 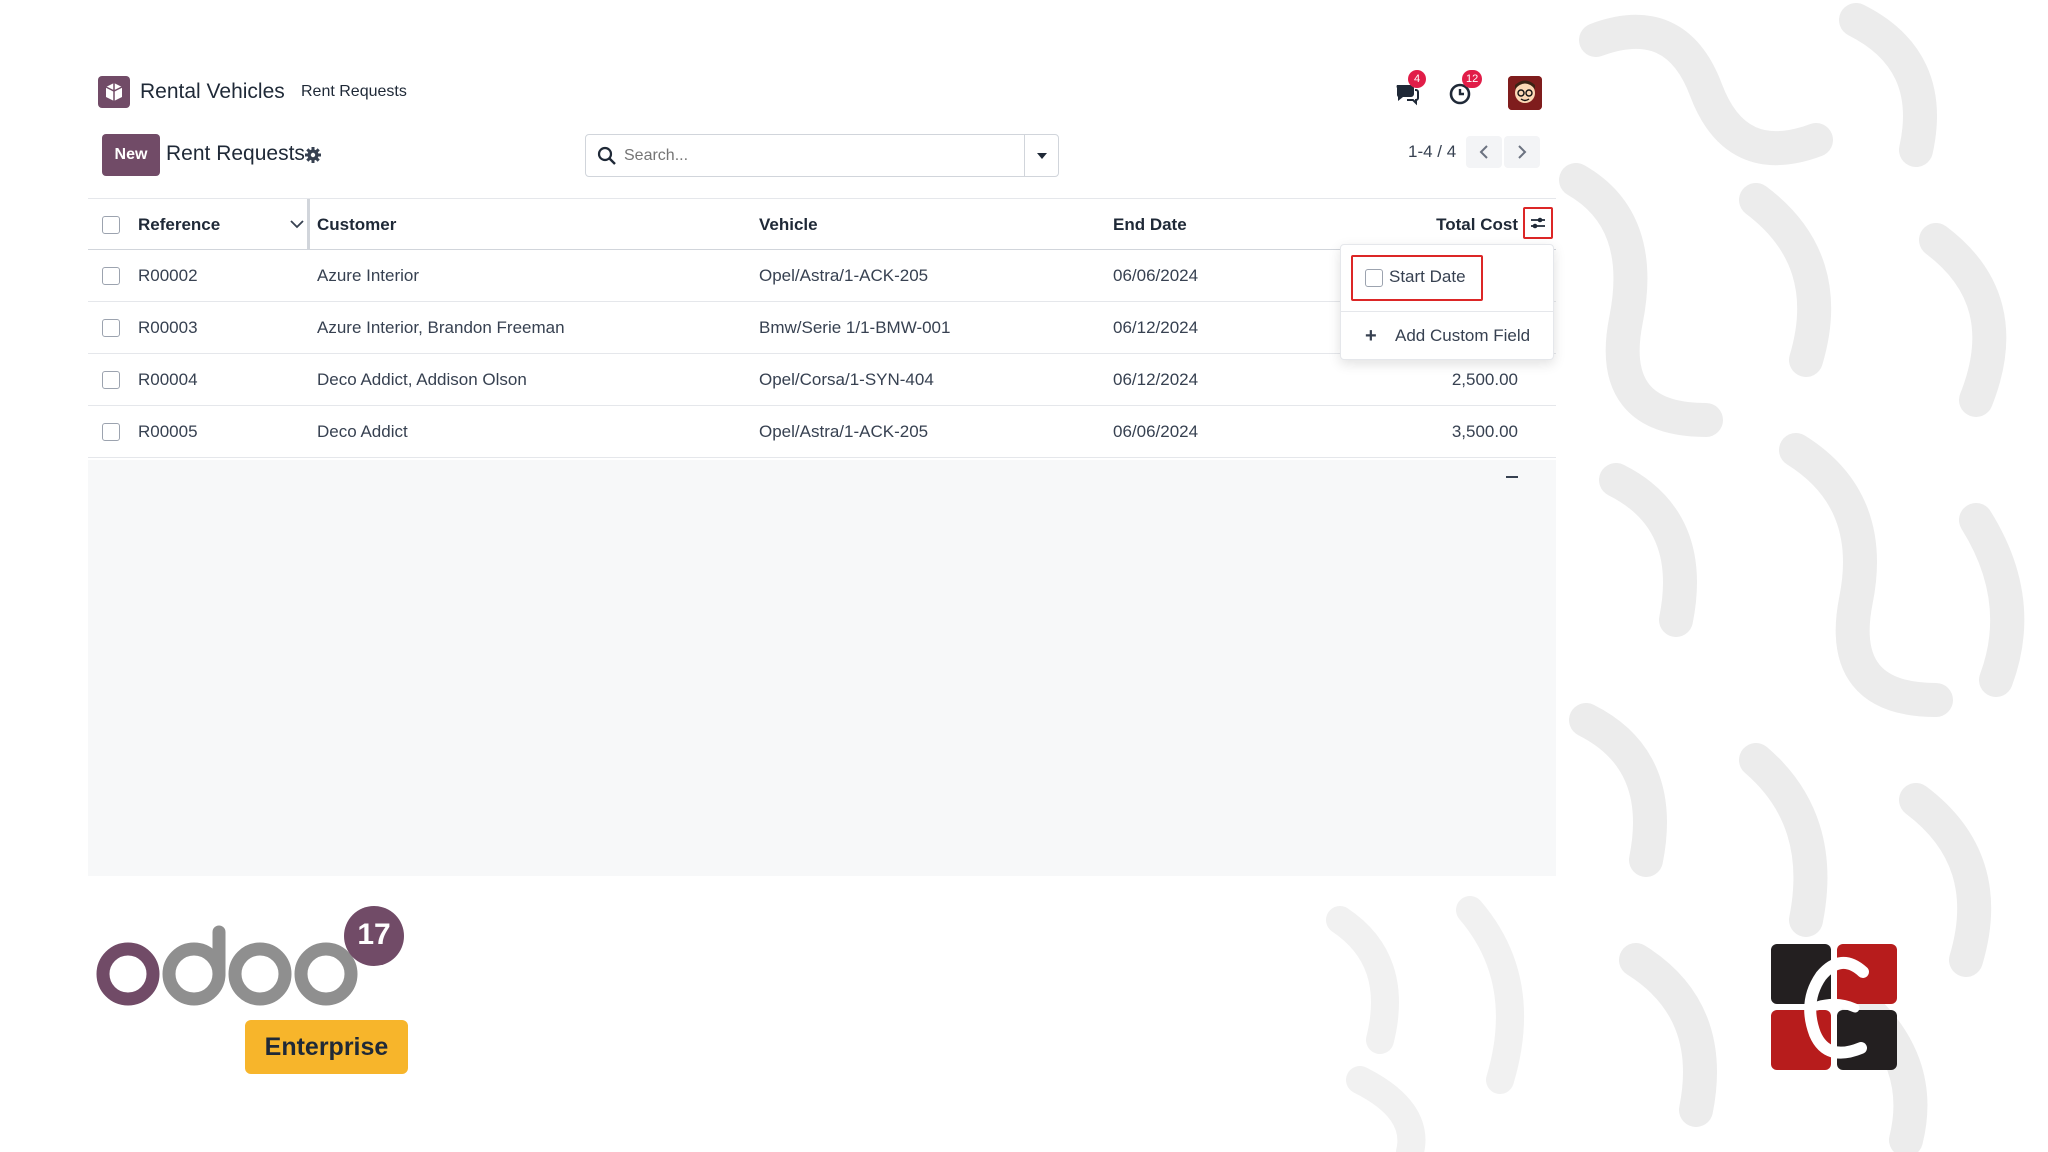 I want to click on chevron-right-icon, so click(x=1522, y=152).